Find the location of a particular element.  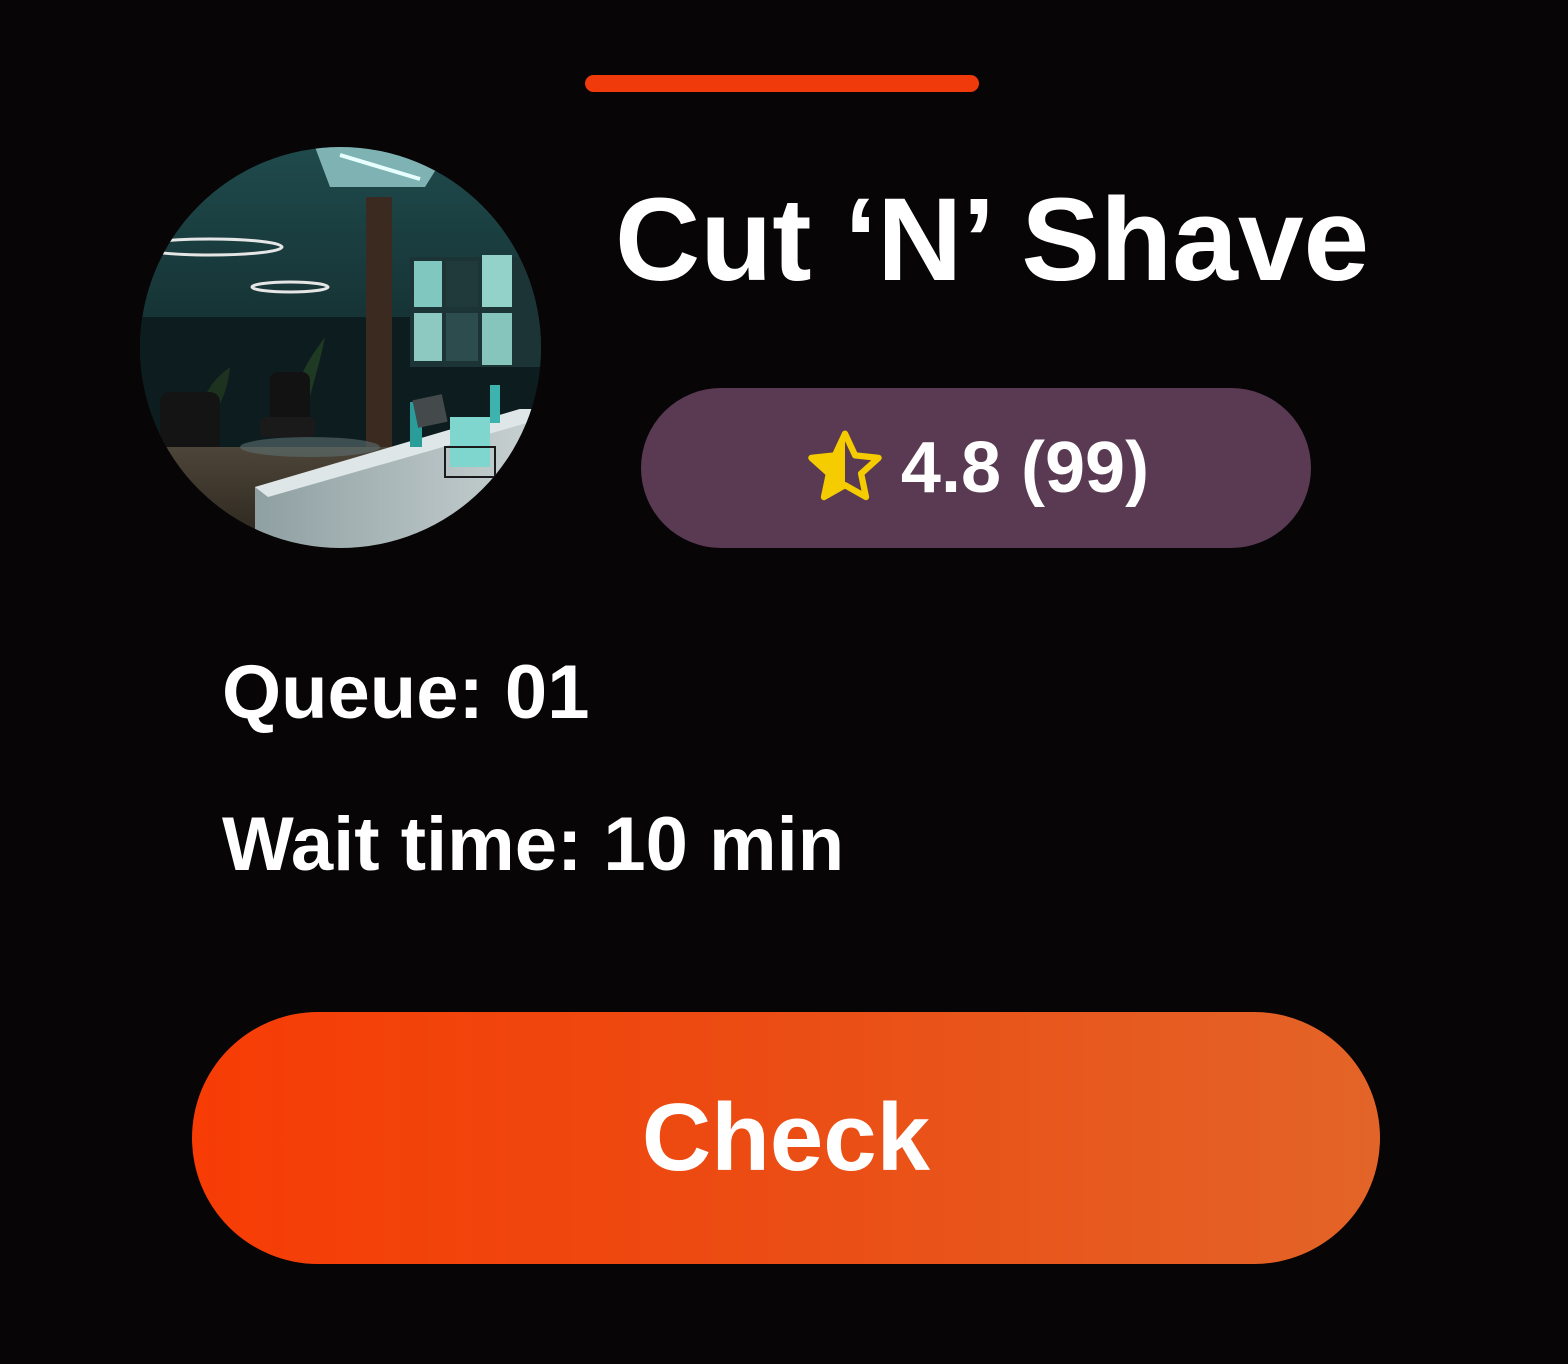

rating-text: 4.8 (99) is located at coordinates (1025, 468).